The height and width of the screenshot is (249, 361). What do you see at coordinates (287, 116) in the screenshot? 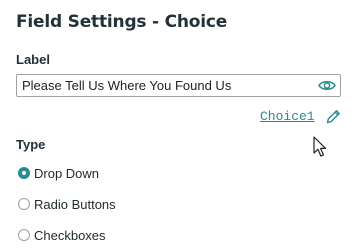
I see `choice-link: Choice1` at bounding box center [287, 116].